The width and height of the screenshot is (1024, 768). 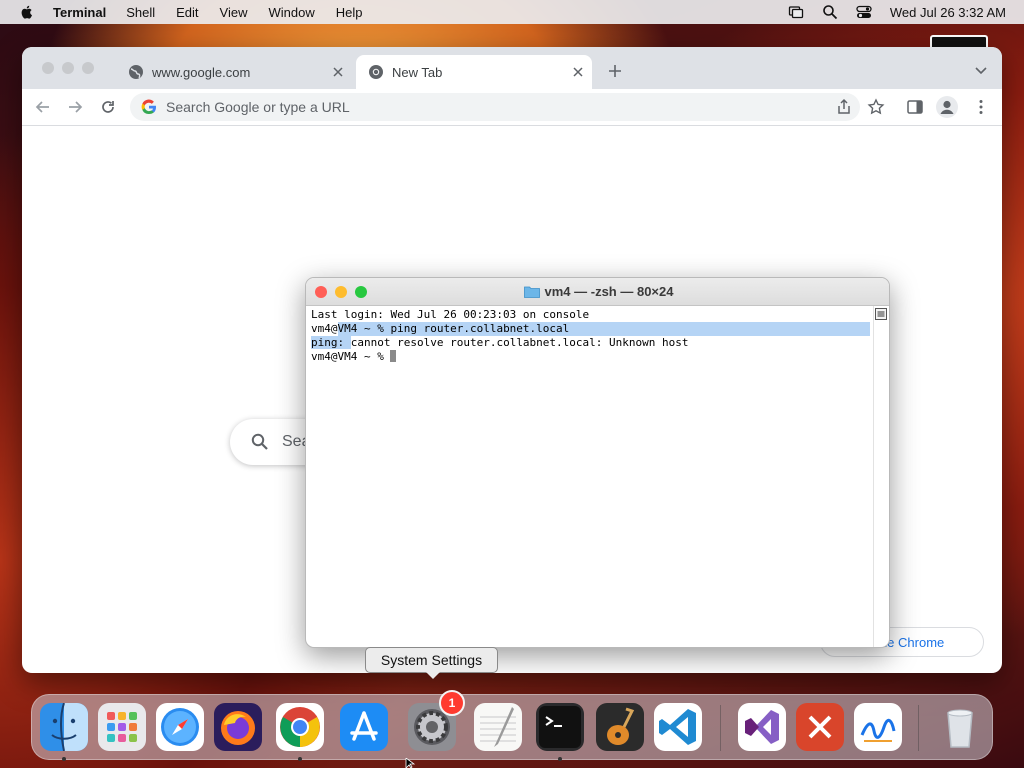 What do you see at coordinates (292, 12) in the screenshot?
I see `menu-window: Window` at bounding box center [292, 12].